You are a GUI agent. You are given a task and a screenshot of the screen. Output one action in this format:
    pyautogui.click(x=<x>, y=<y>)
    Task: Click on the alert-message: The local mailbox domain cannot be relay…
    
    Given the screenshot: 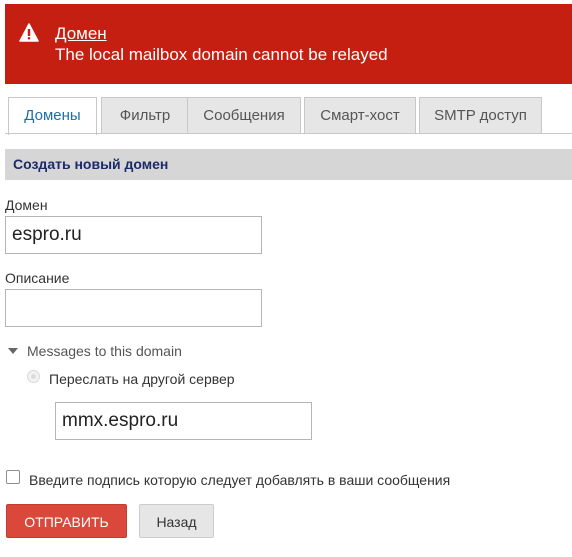 What is the action you would take?
    pyautogui.click(x=221, y=54)
    